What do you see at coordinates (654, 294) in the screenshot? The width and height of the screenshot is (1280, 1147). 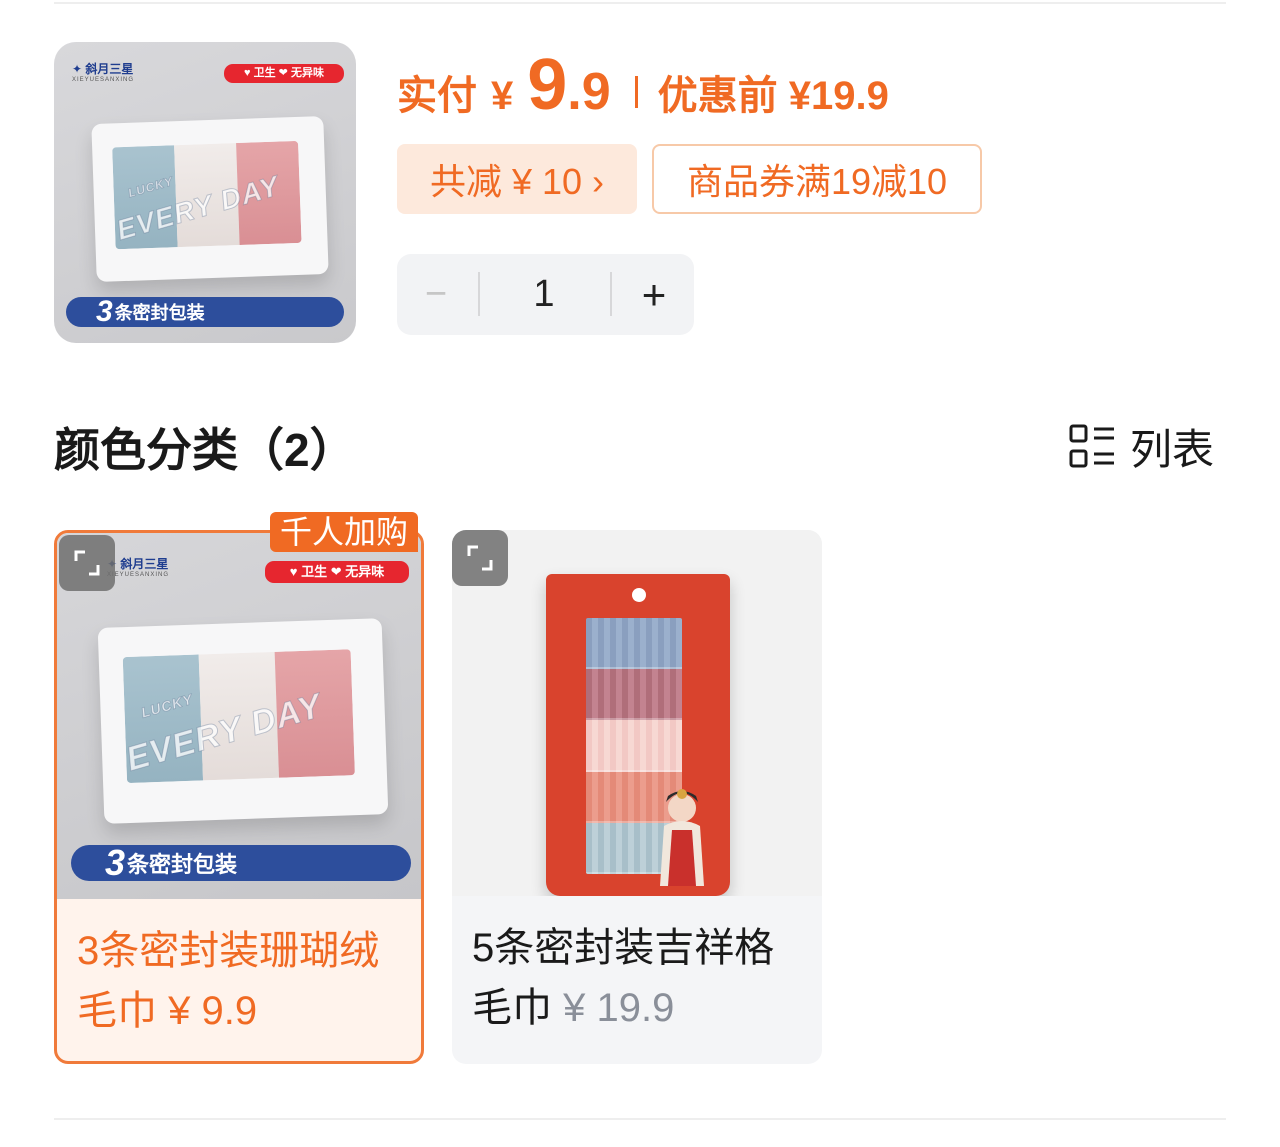 I see `increase-button: +` at bounding box center [654, 294].